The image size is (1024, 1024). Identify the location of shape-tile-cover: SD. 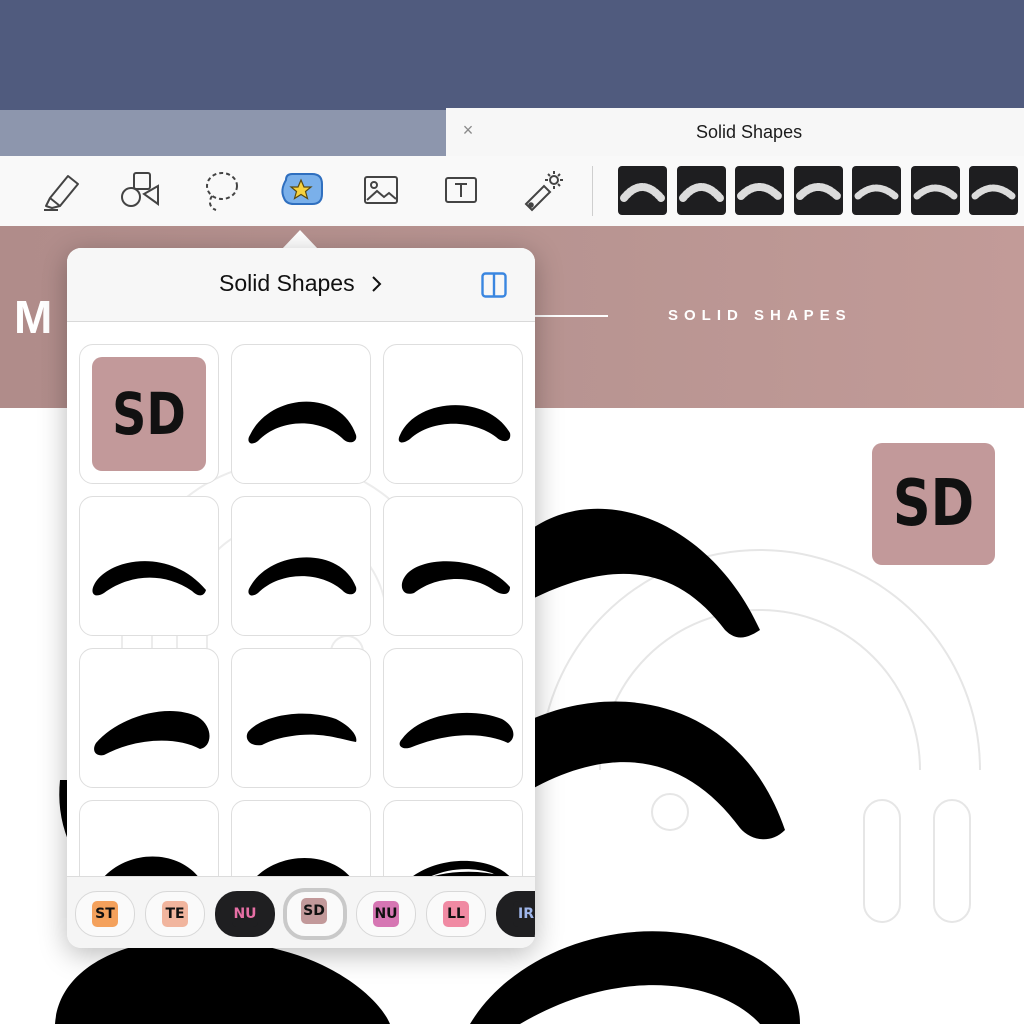
(149, 414).